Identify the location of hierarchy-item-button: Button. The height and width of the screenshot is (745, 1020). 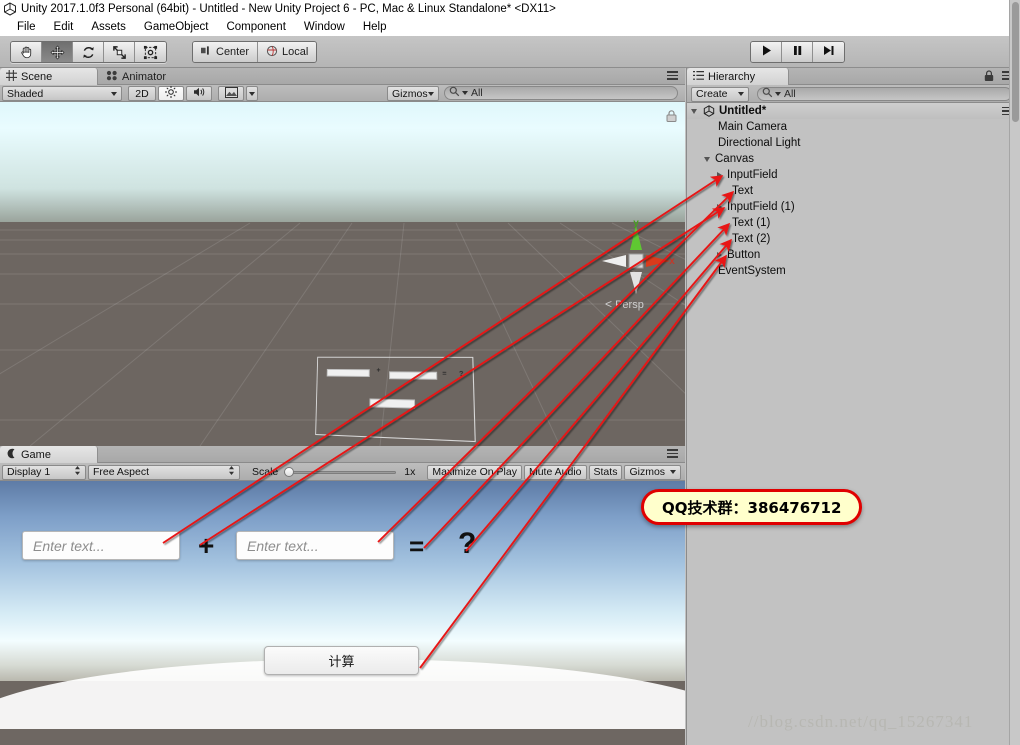
(853, 255).